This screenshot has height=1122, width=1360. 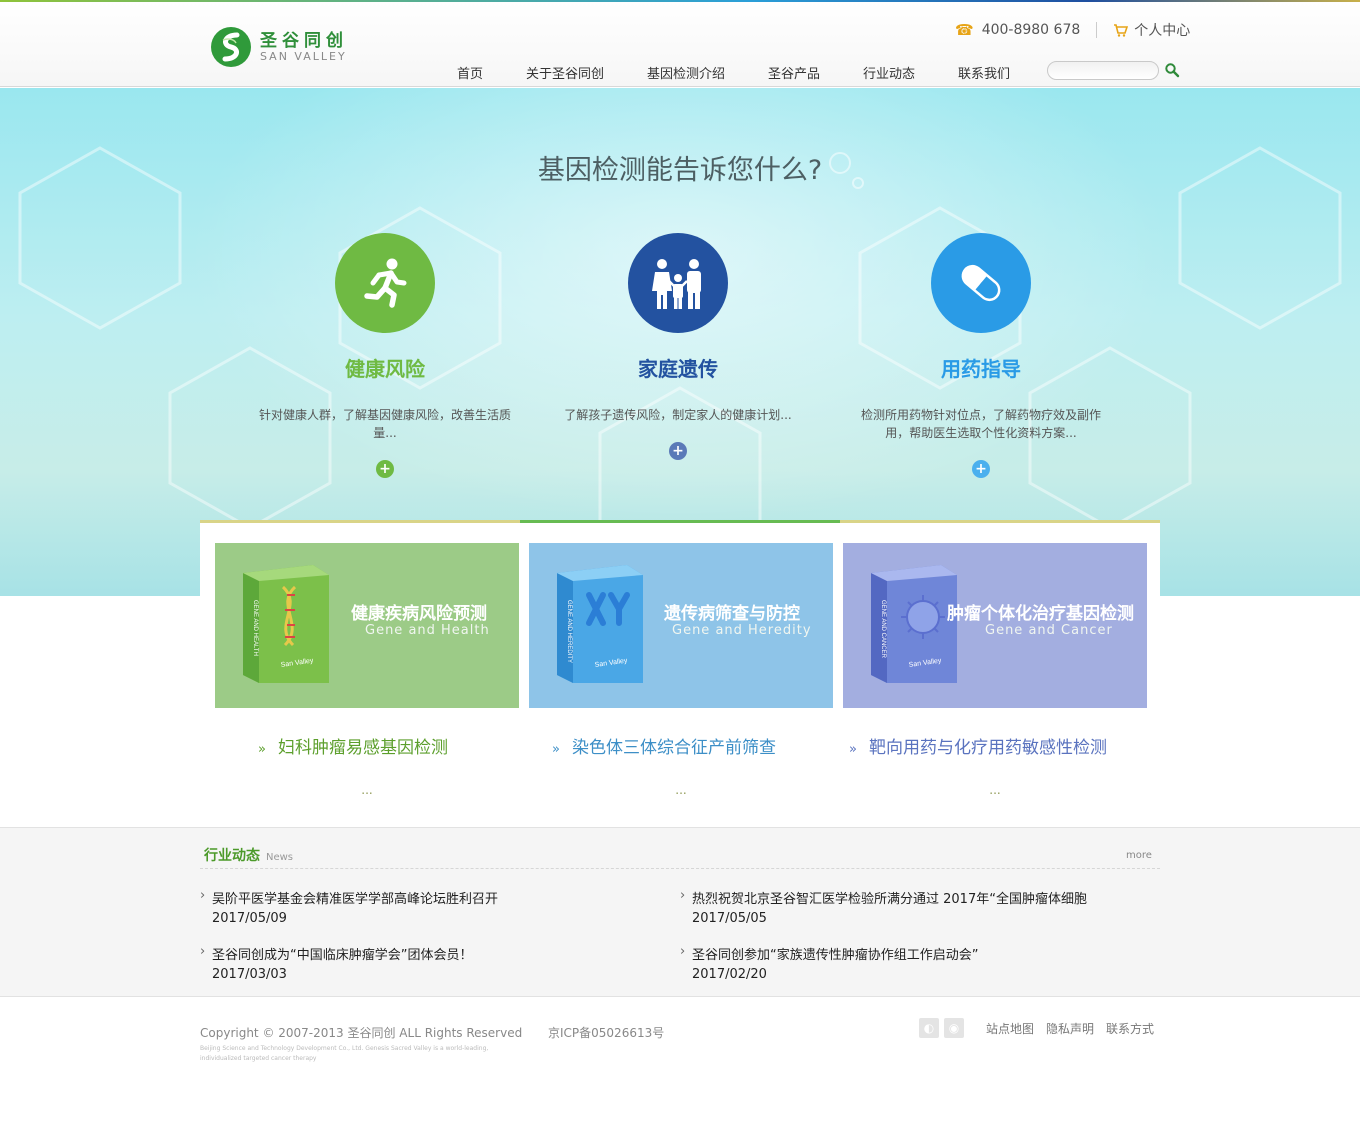 What do you see at coordinates (987, 748) in the screenshot?
I see `product-link-text: 靶向用药与化疗用药敏感性检测` at bounding box center [987, 748].